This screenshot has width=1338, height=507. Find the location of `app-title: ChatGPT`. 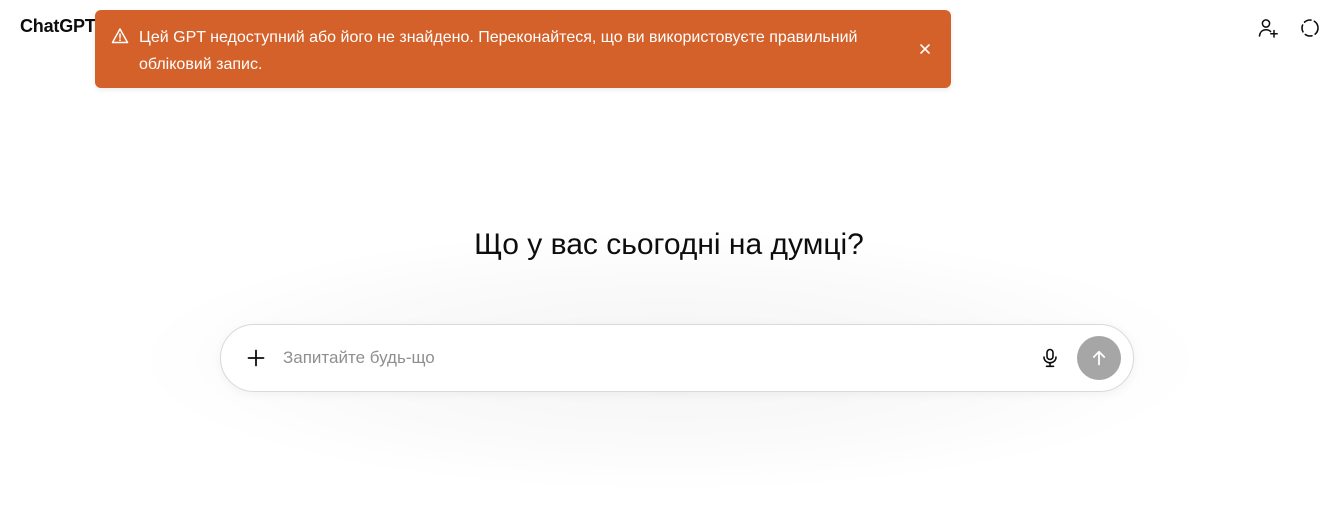

app-title: ChatGPT is located at coordinates (58, 26).